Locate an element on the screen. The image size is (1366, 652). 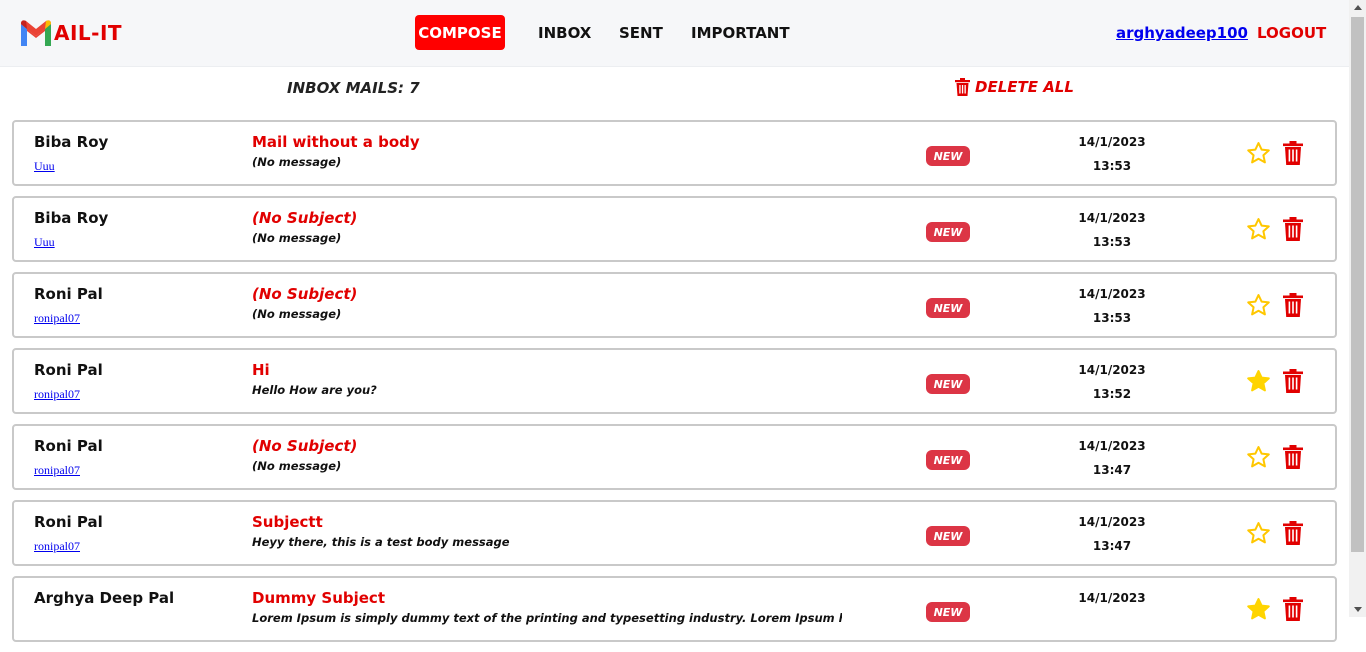
mail-time: 13:52 is located at coordinates (1112, 394).